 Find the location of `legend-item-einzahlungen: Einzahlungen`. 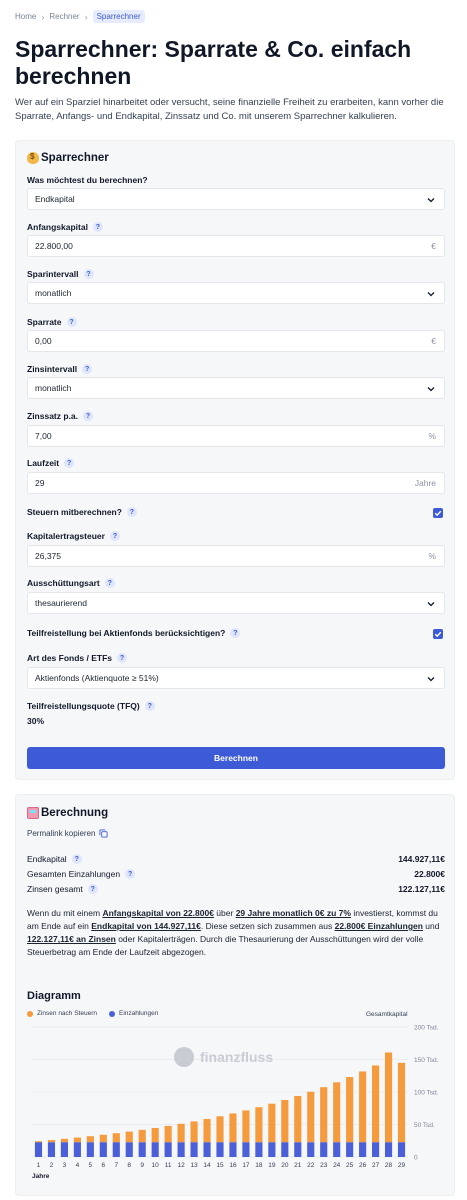

legend-item-einzahlungen: Einzahlungen is located at coordinates (133, 1013).